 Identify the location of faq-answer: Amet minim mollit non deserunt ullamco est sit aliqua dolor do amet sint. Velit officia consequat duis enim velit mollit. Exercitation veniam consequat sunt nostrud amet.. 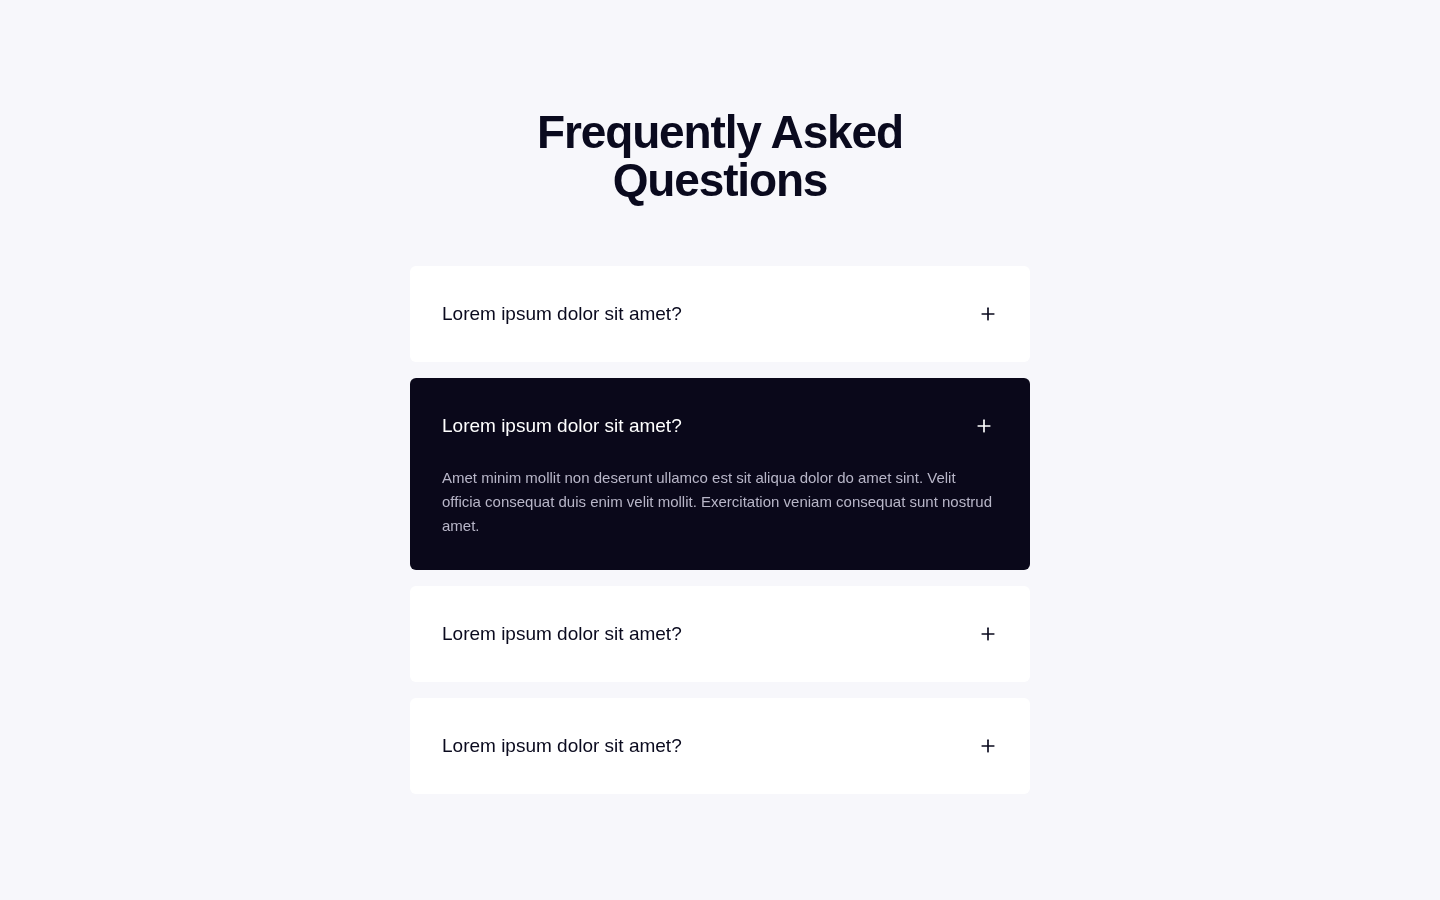
(717, 502).